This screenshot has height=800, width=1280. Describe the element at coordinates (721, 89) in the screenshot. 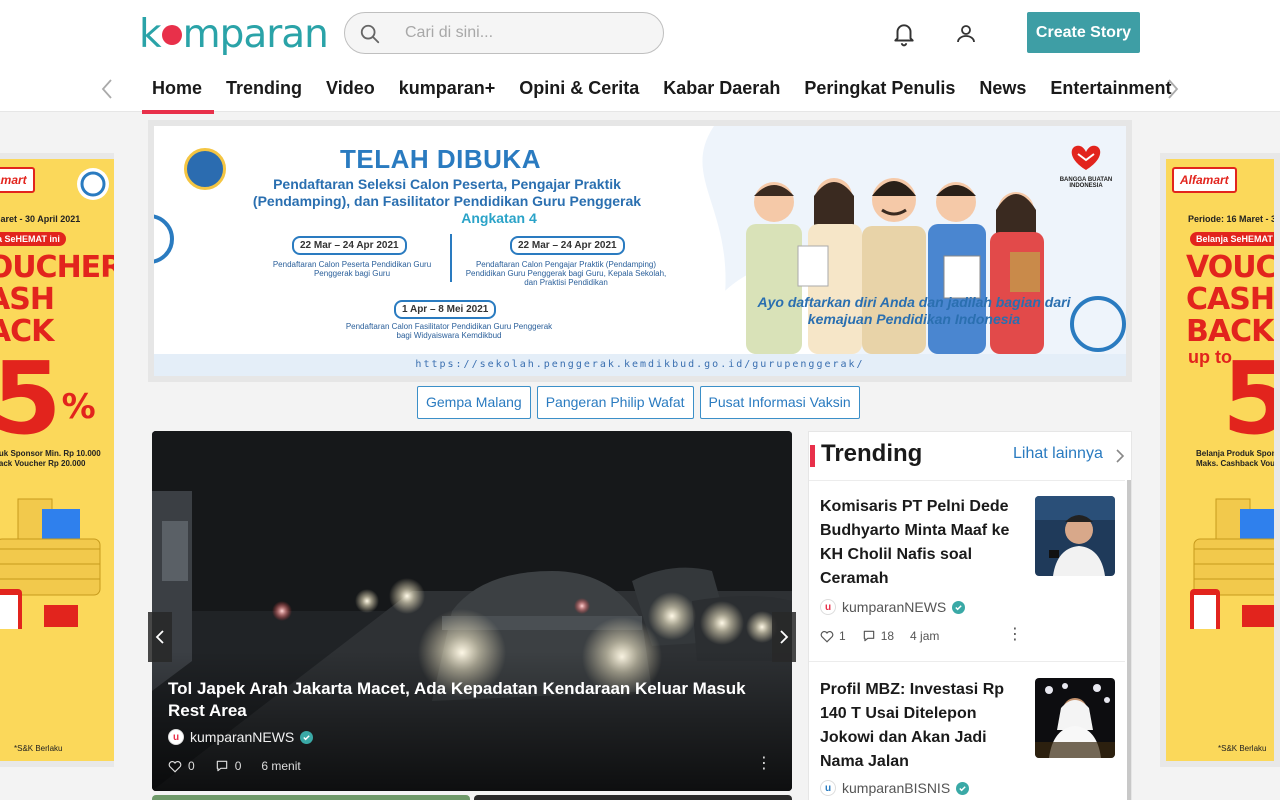

I see `nav-item-kabar-daerah: Kabar Daerah` at that location.